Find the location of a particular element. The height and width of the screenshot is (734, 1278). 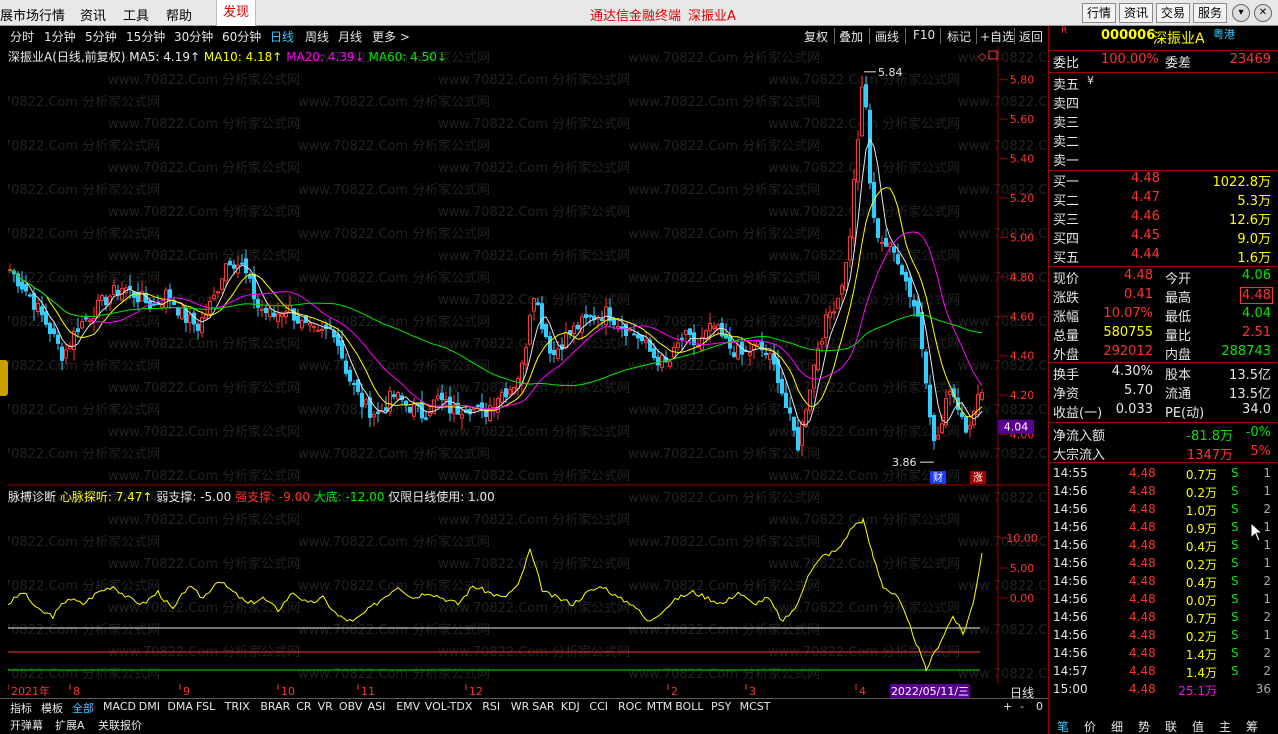

indicator-tab: 模板 is located at coordinates (52, 708).